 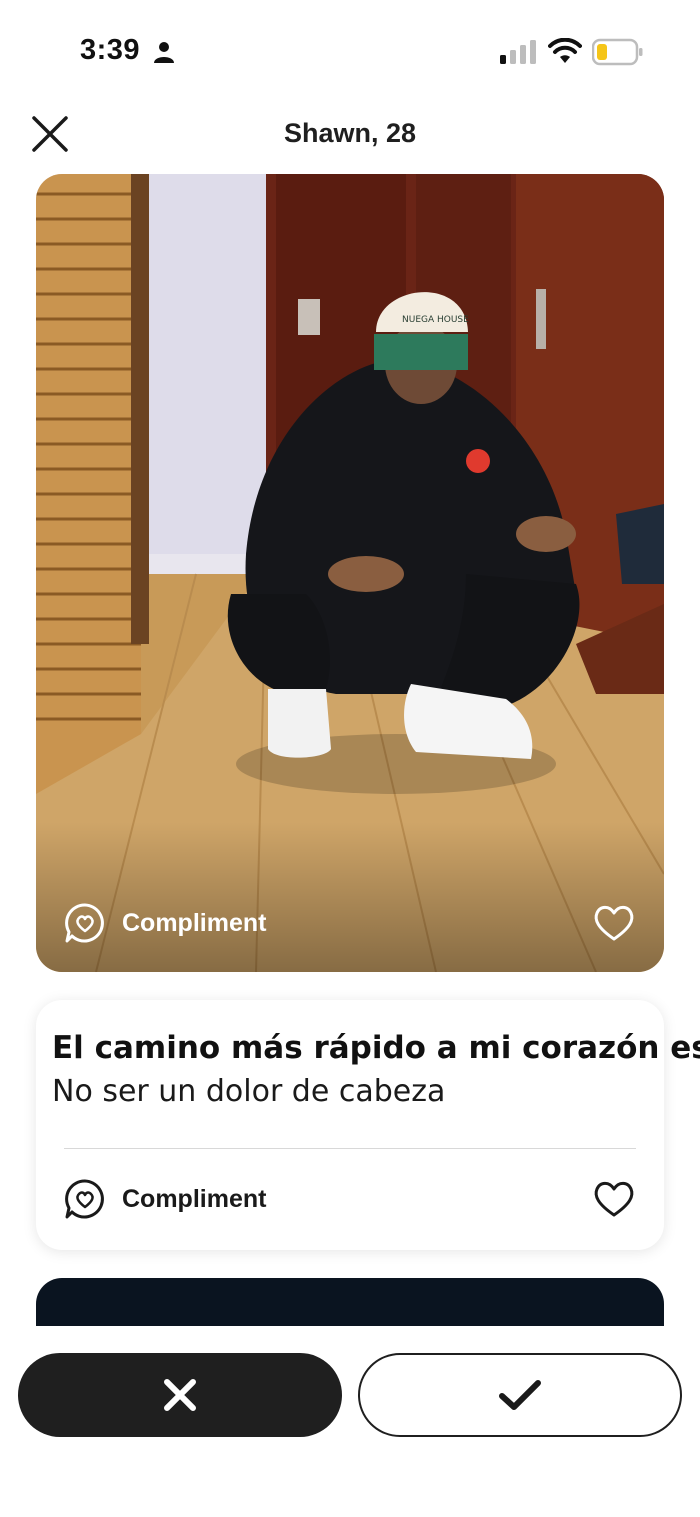 I want to click on prompt-answer: No ser un dolor de cabeza, so click(x=249, y=1091).